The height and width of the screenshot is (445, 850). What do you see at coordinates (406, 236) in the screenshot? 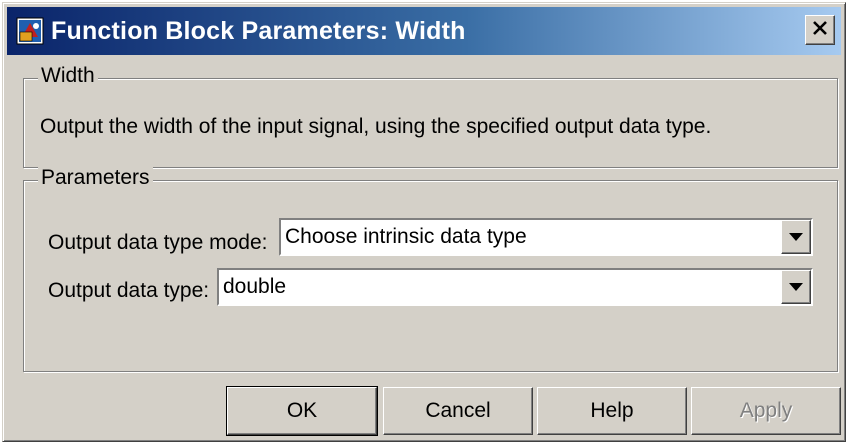
I see `output-data-type-mode-value: Choose intrinsic data type` at bounding box center [406, 236].